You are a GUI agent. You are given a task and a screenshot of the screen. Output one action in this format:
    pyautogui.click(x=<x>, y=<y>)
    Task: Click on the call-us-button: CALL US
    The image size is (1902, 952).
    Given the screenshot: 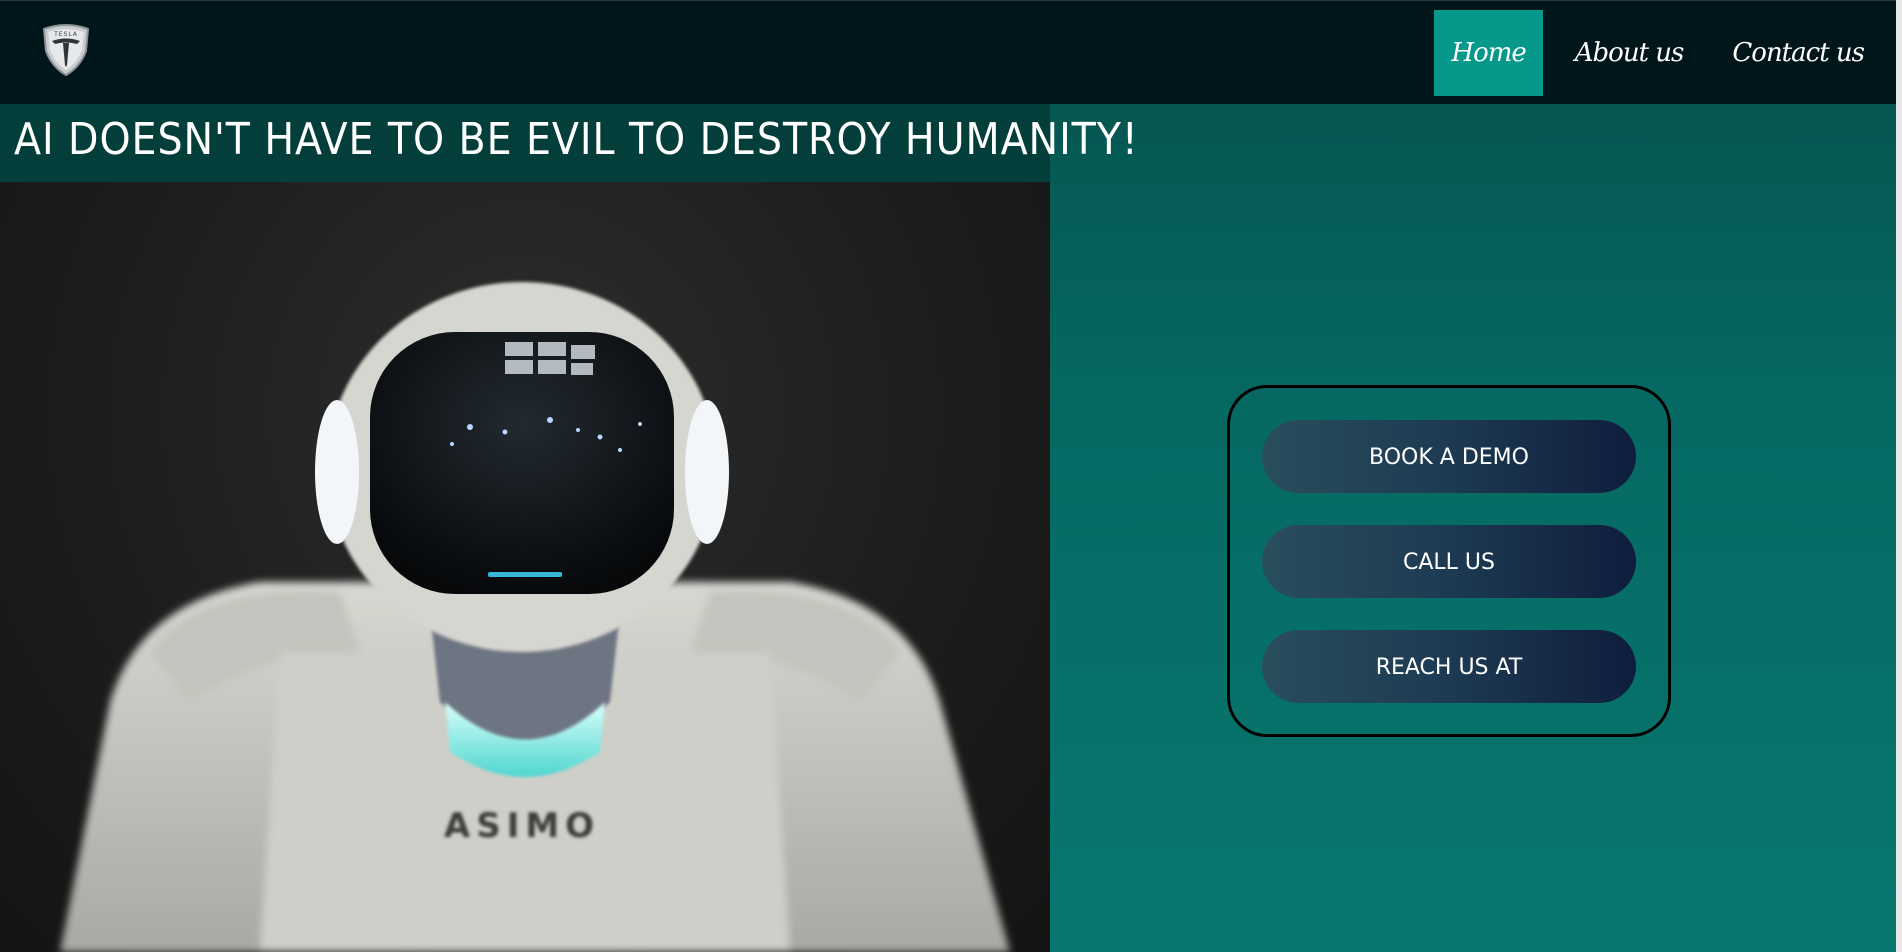 What is the action you would take?
    pyautogui.click(x=1449, y=561)
    